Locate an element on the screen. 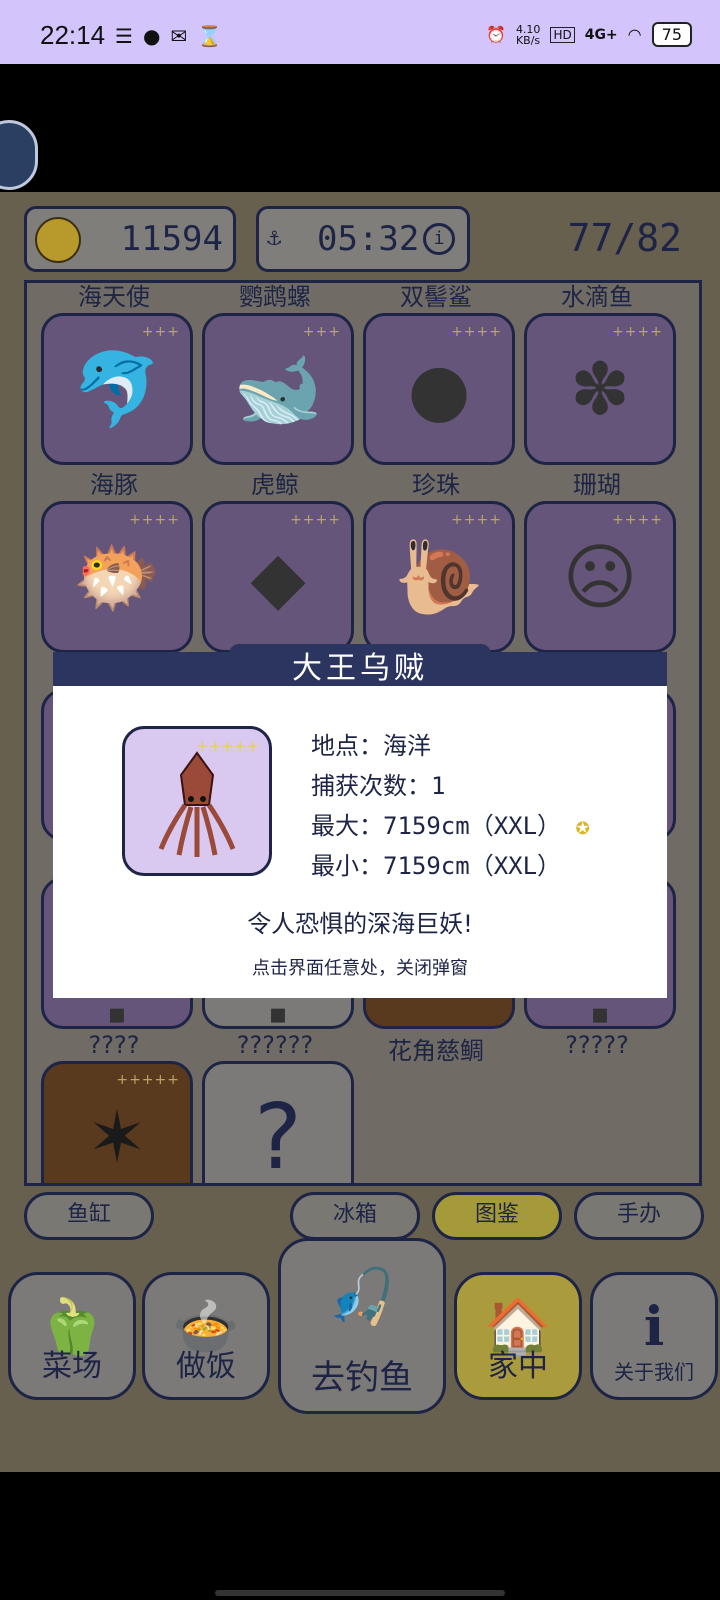  coral-icon: ✽ is located at coordinates (600, 389).